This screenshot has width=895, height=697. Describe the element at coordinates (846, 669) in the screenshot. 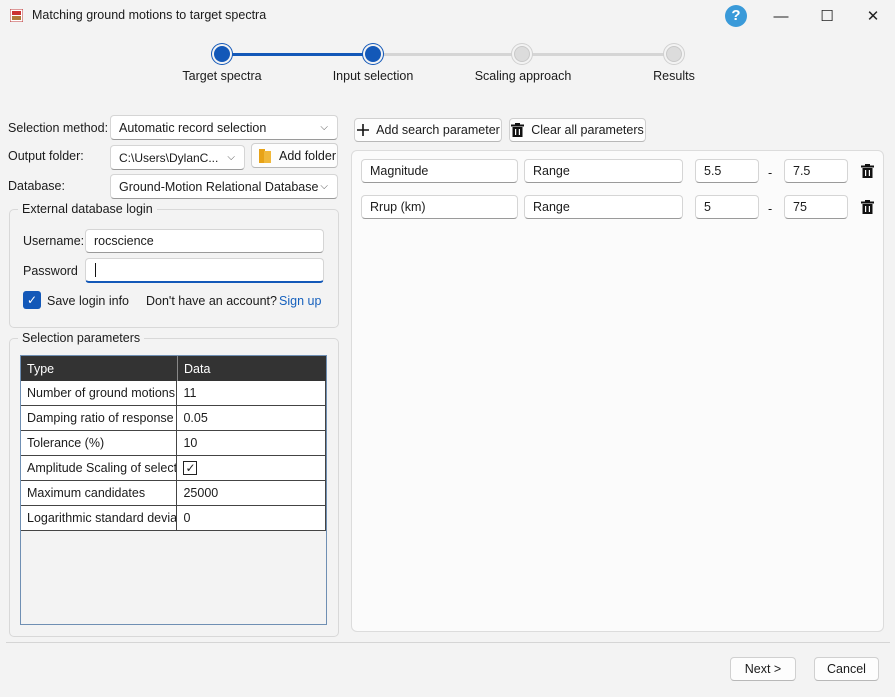

I see `cancel-button: Cancel` at that location.